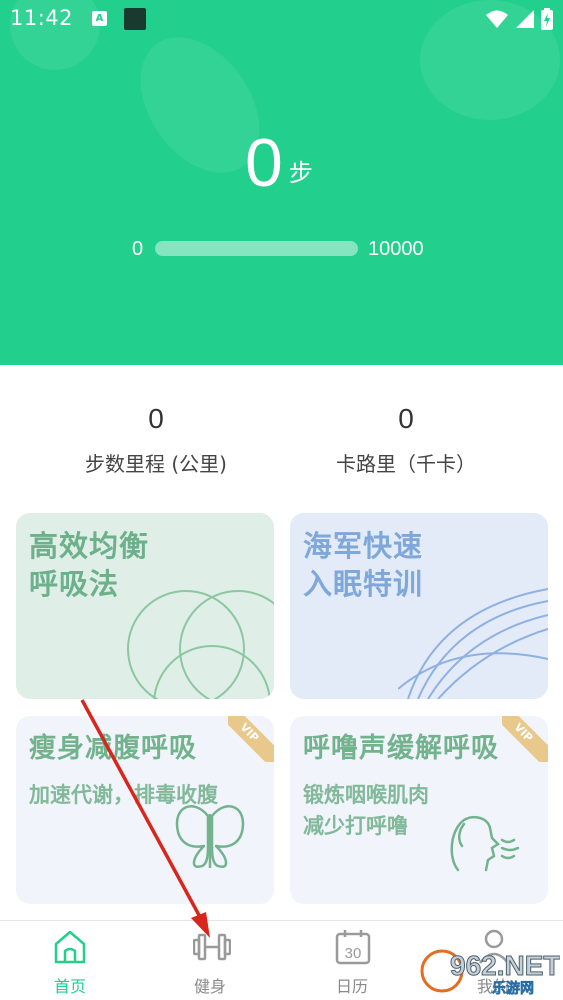  What do you see at coordinates (156, 418) in the screenshot?
I see `distance-value: 0` at bounding box center [156, 418].